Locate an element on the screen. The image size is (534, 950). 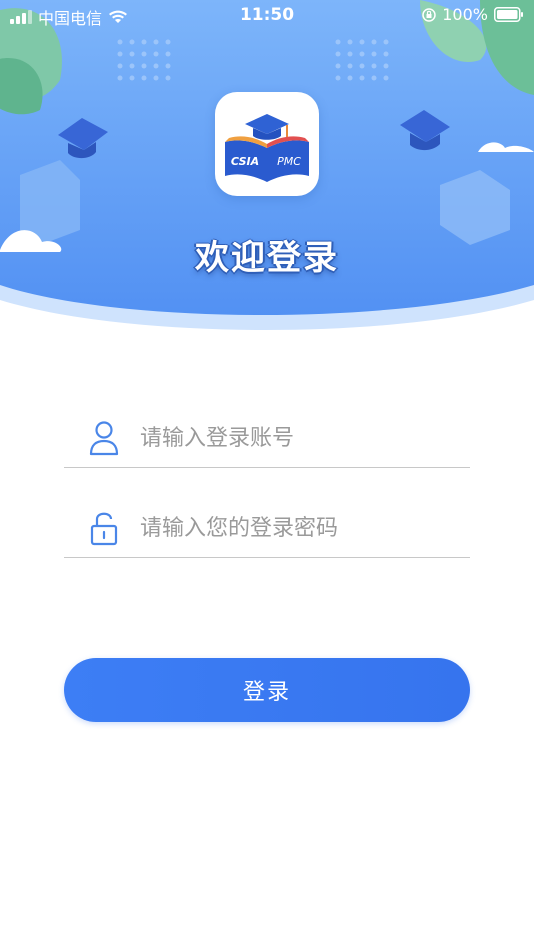
logo-text-left: CSIA is located at coordinates (245, 161).